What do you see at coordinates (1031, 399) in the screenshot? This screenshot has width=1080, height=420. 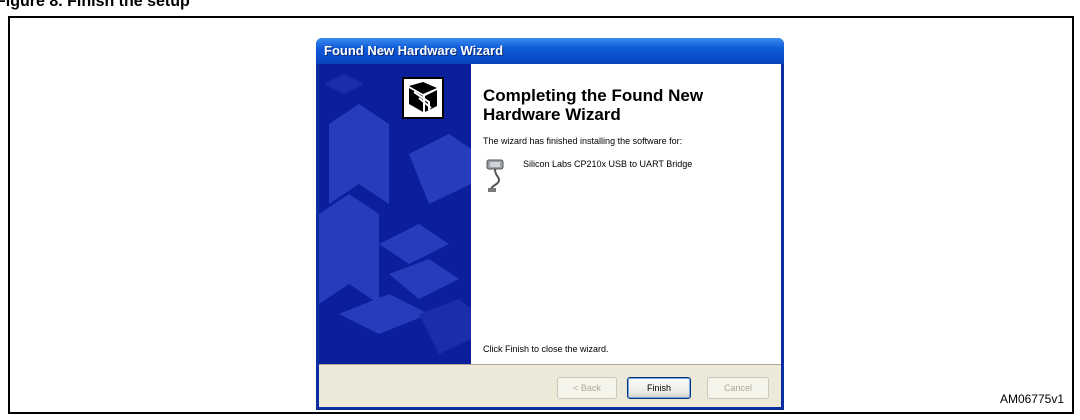 I see `figure-code: AM06775v1` at bounding box center [1031, 399].